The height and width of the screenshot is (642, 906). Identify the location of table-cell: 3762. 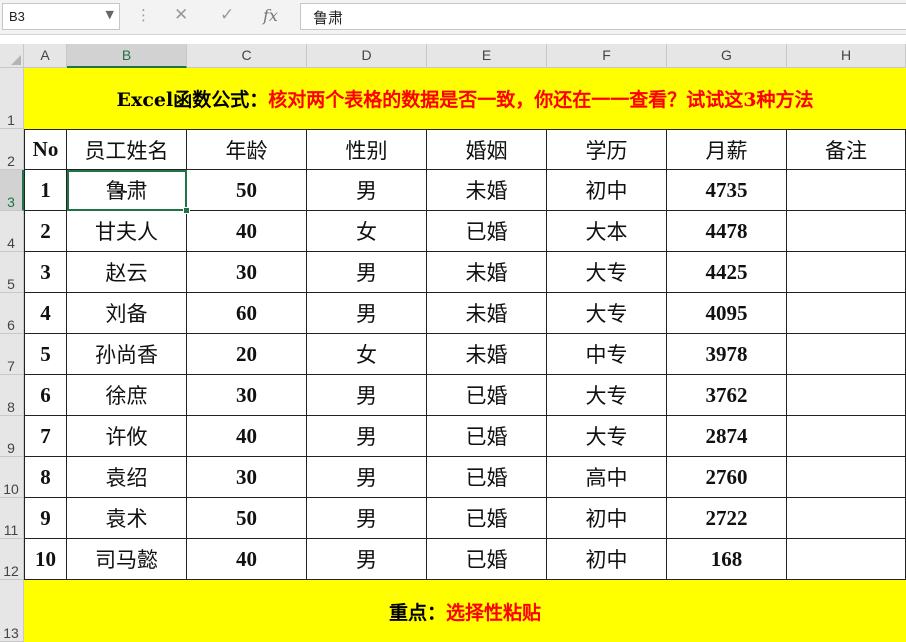
(727, 395).